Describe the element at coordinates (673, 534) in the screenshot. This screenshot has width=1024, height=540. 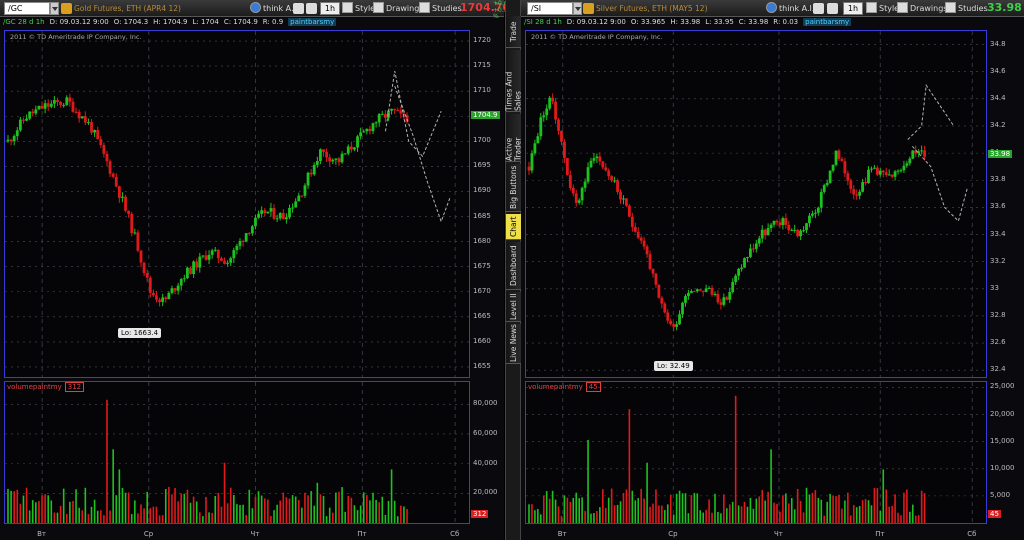
I see `day-label: Ср` at that location.